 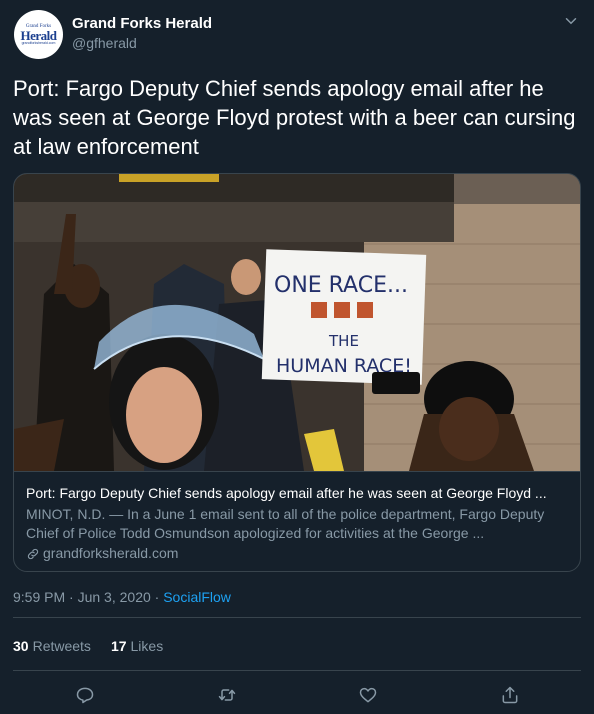 I want to click on like-button, so click(x=368, y=695).